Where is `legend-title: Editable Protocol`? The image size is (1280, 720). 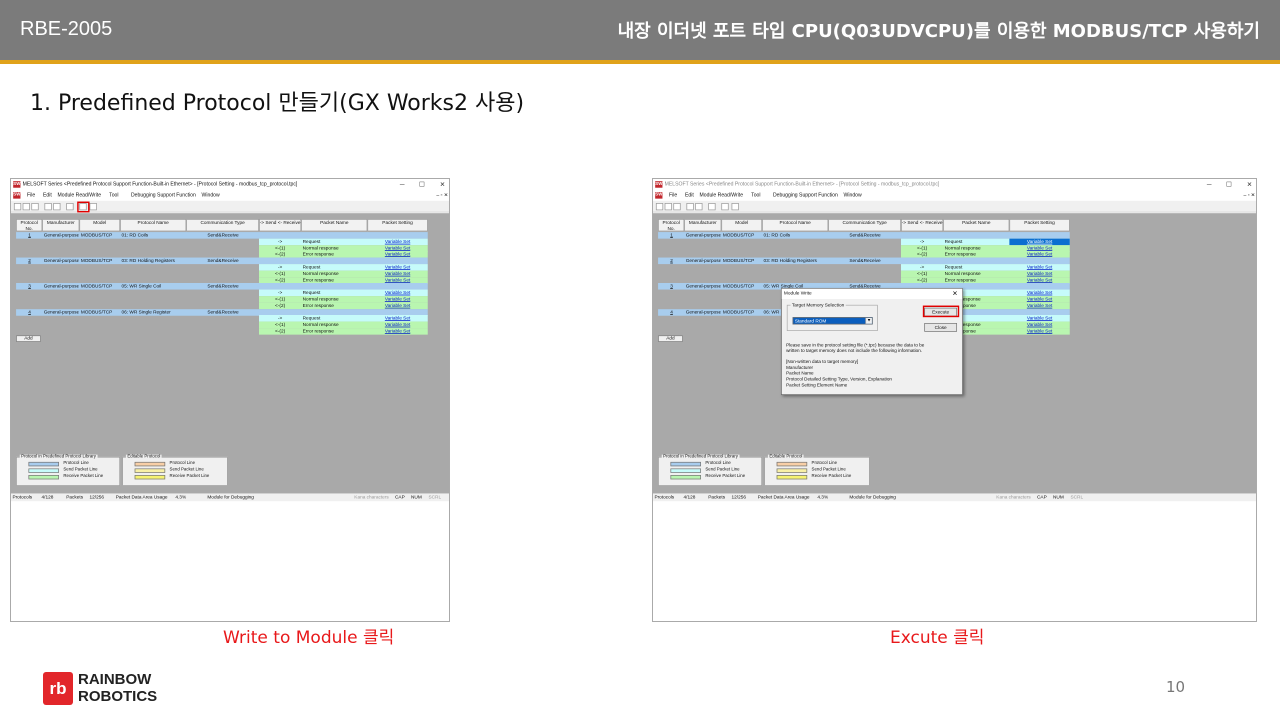
legend-title: Editable Protocol is located at coordinates (785, 457).